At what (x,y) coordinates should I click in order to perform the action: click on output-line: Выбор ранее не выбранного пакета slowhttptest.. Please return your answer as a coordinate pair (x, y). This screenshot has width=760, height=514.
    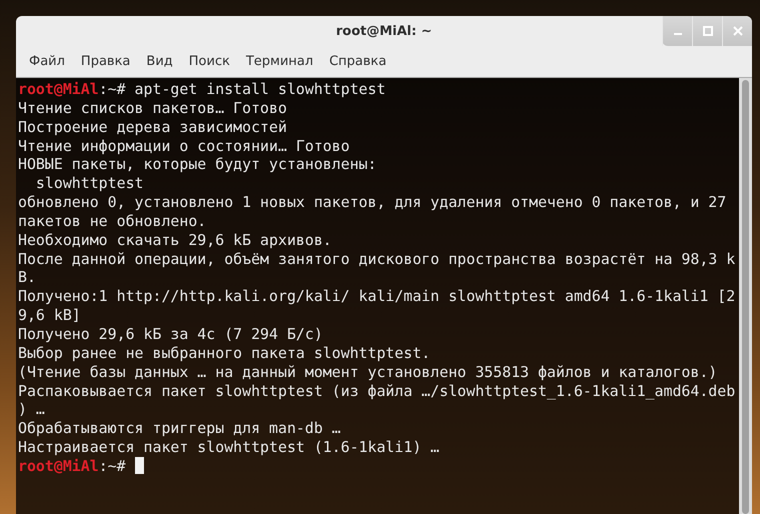
    Looking at the image, I should click on (224, 353).